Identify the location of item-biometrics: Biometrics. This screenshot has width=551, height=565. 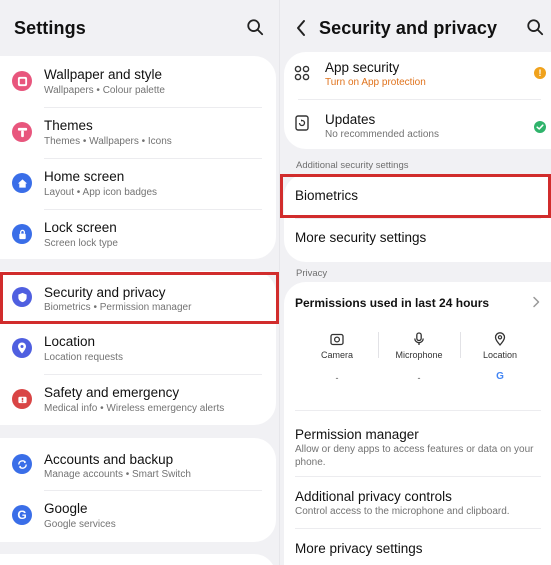
(417, 196).